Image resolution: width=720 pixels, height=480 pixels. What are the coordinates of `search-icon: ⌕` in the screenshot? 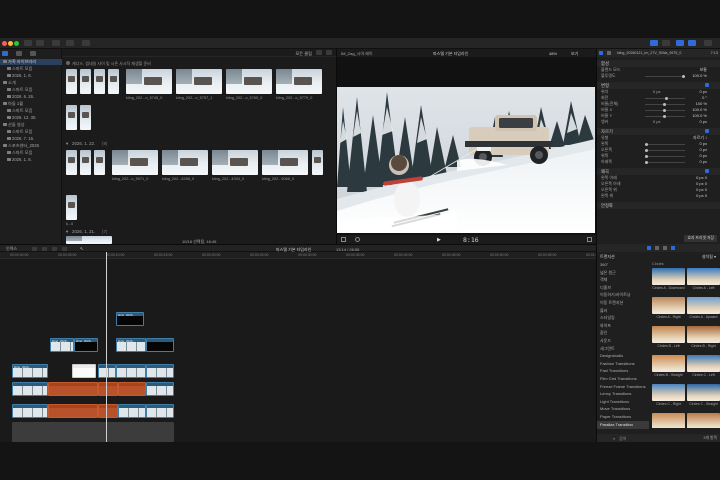 It's located at (614, 438).